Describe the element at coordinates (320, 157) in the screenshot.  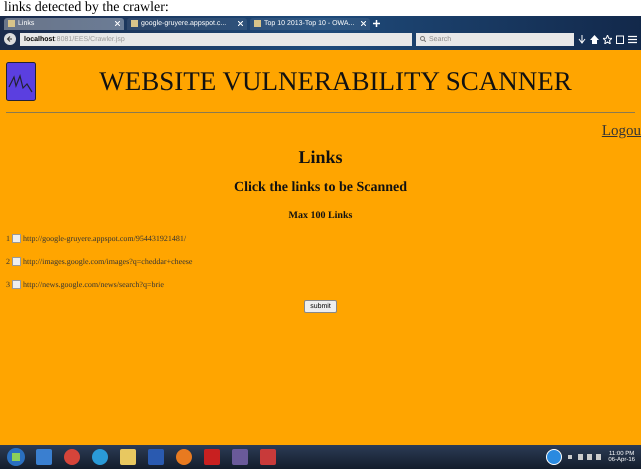
I see `links-heading: Links` at that location.